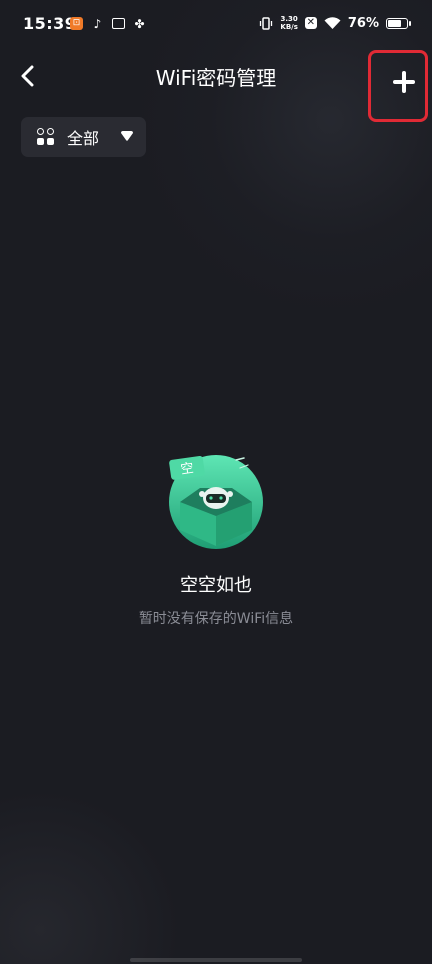  I want to click on battery-icon, so click(398, 23).